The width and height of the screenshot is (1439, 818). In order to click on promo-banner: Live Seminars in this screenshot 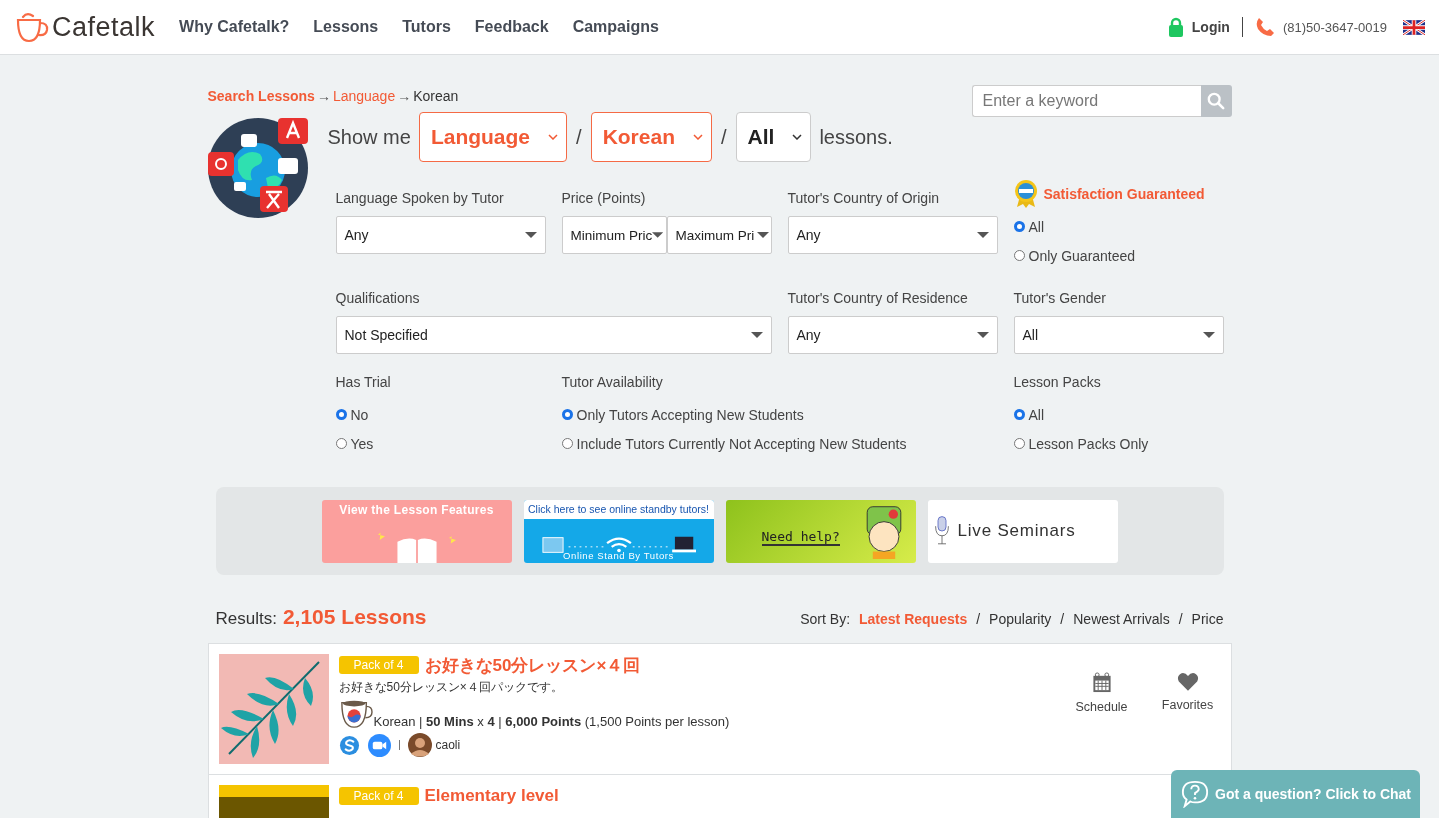, I will do `click(1022, 531)`.